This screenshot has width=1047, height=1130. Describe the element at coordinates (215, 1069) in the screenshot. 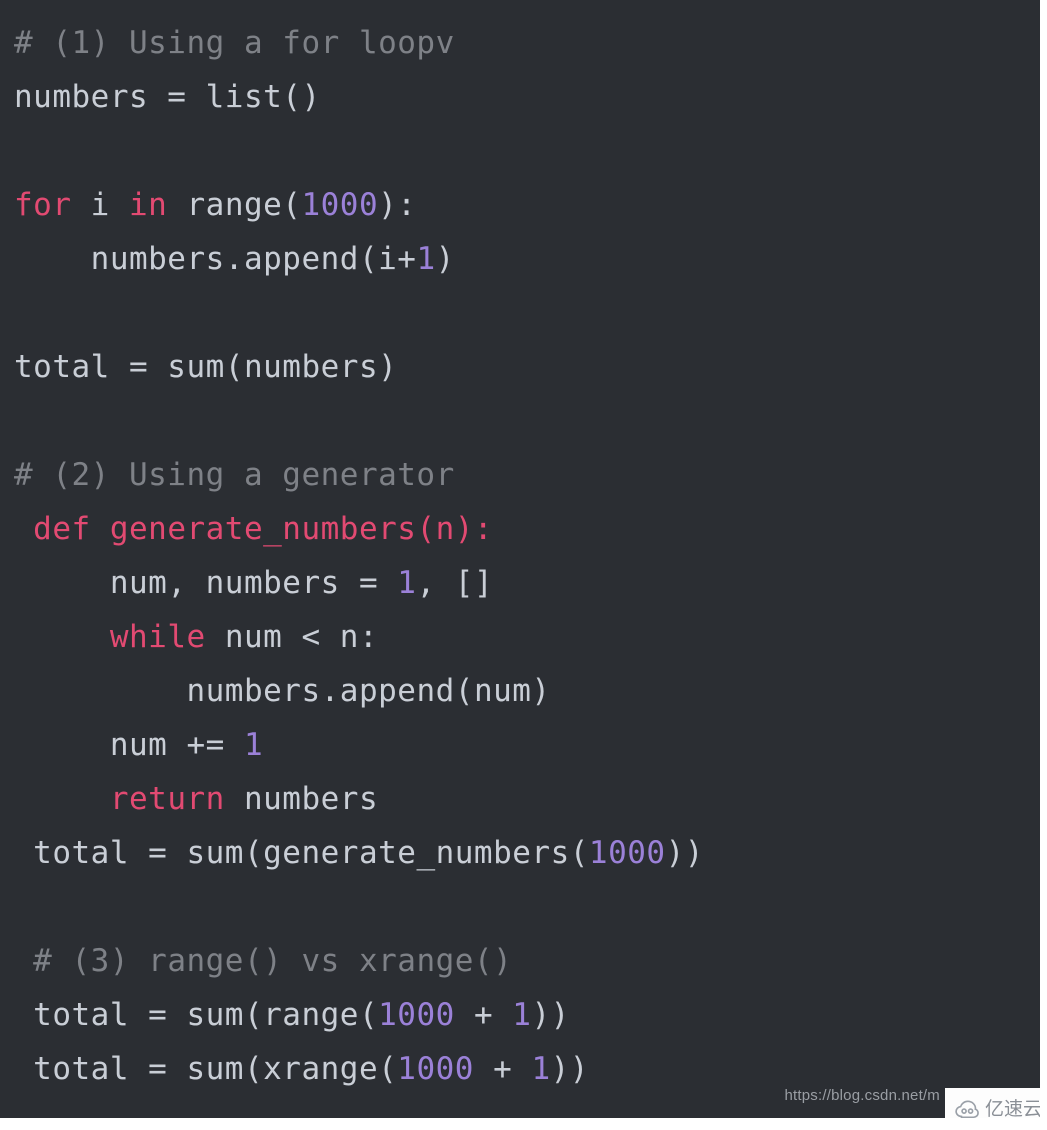

I see `code-token-plain: total = sum(xrange(` at that location.